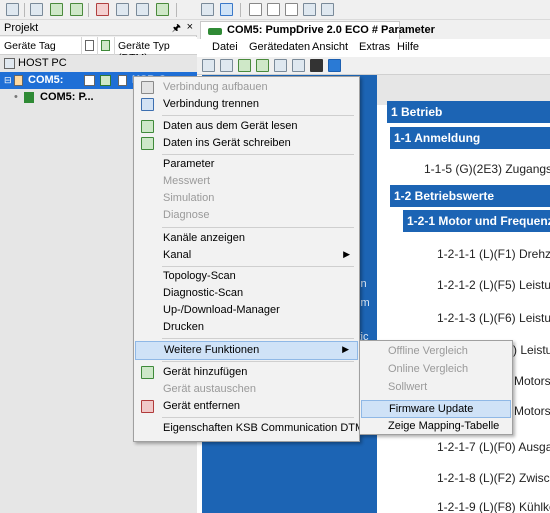  Describe the element at coordinates (246, 87) in the screenshot. I see `menu-item-verbindung-aufbauen: Verbindung aufbauen` at that location.